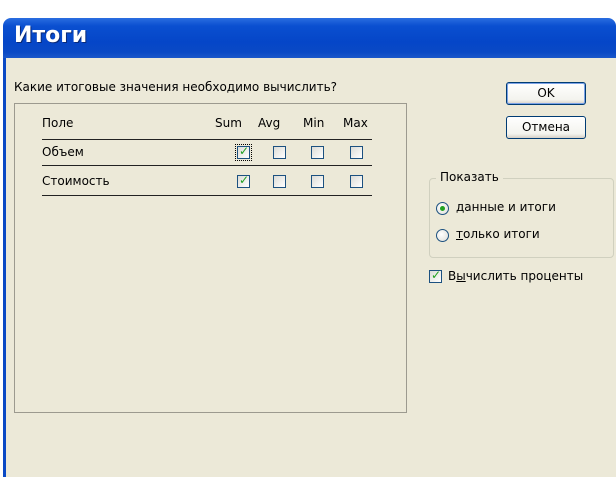 The image size is (616, 477). What do you see at coordinates (546, 127) in the screenshot?
I see `cancel-button: Отмена` at bounding box center [546, 127].